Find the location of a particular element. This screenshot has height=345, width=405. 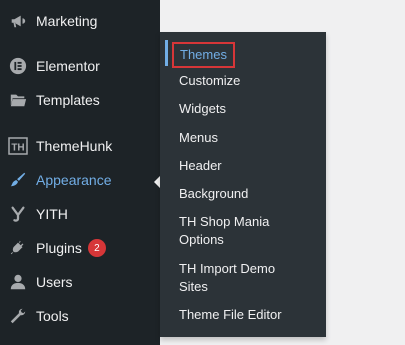

sidebar-item-tools: Tools is located at coordinates (80, 316).